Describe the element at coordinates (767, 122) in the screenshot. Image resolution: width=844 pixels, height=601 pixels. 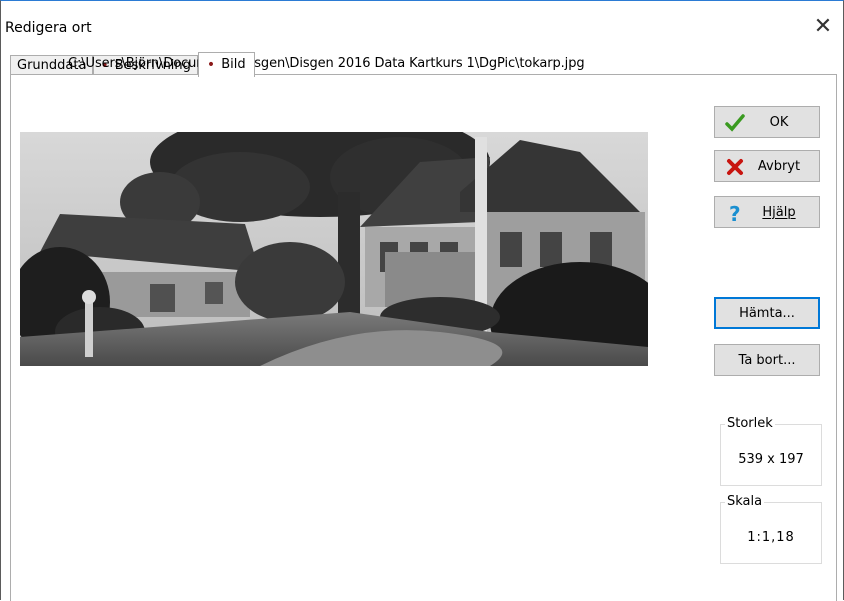
I see `ok-button: OK` at that location.